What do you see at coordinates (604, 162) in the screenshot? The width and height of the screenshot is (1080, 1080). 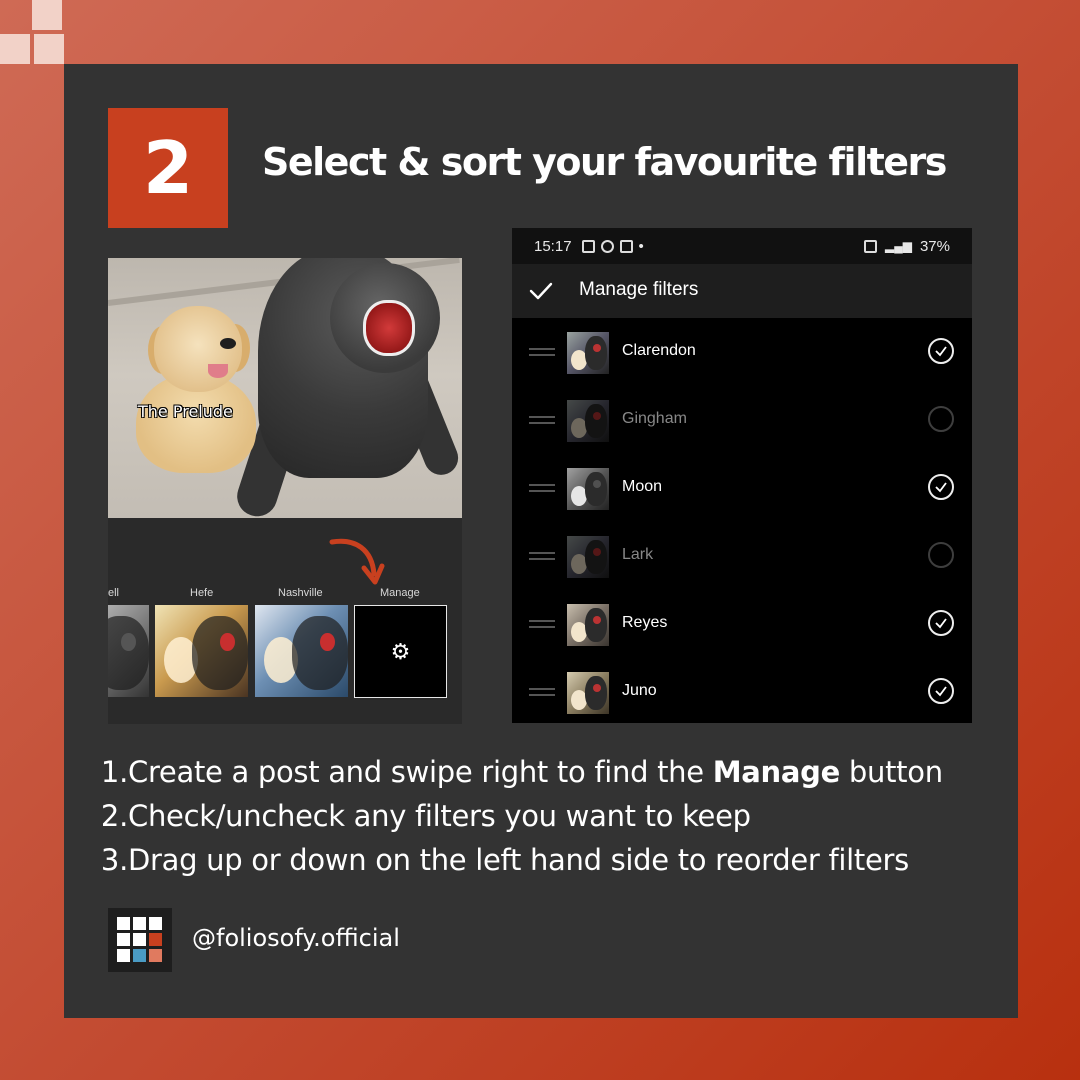 I see `page-title: Select & sort your favourite filters` at bounding box center [604, 162].